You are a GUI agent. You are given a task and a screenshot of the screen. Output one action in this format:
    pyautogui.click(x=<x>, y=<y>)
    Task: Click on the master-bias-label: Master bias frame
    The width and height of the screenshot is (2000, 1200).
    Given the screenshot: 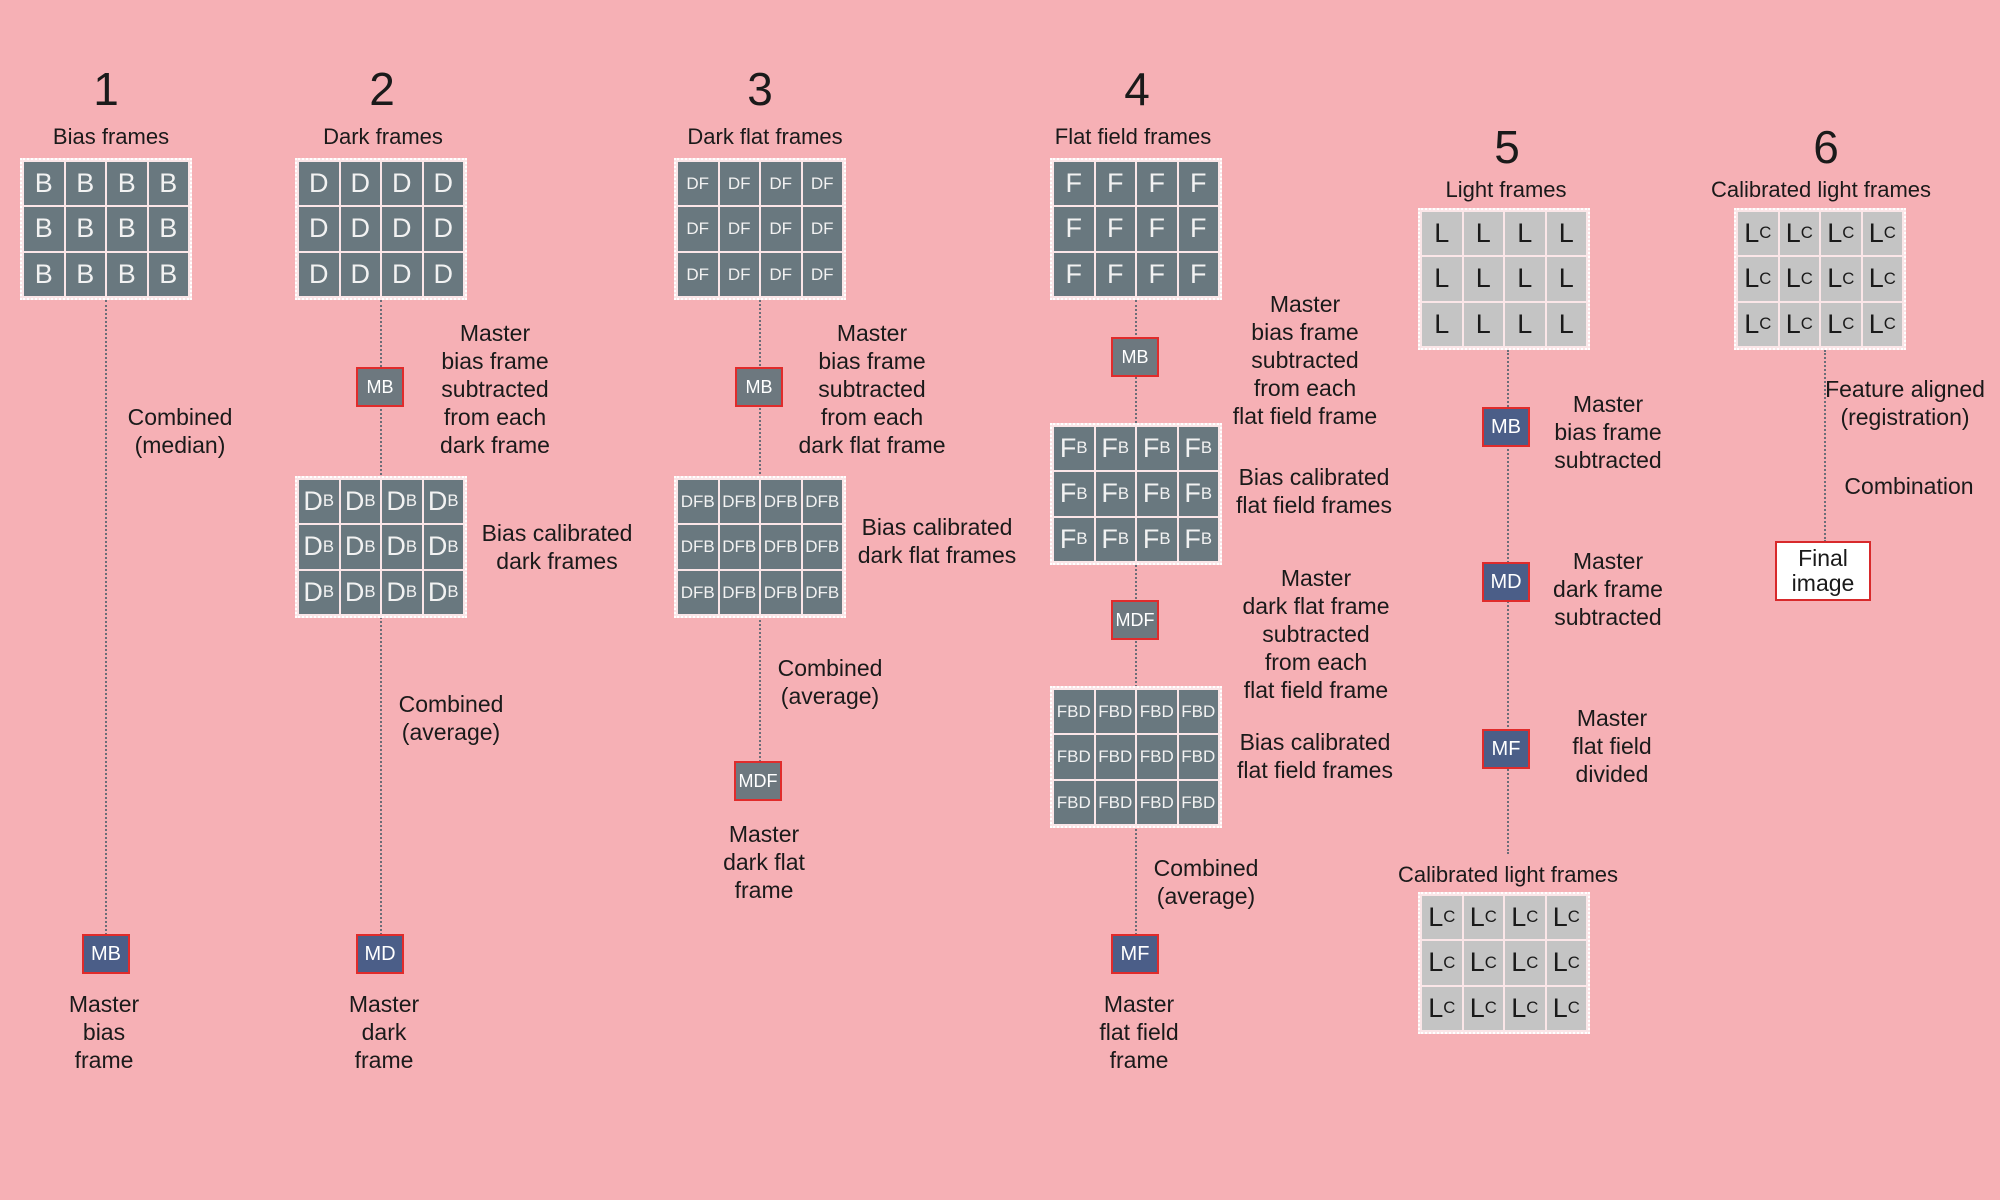 What is the action you would take?
    pyautogui.click(x=104, y=1032)
    